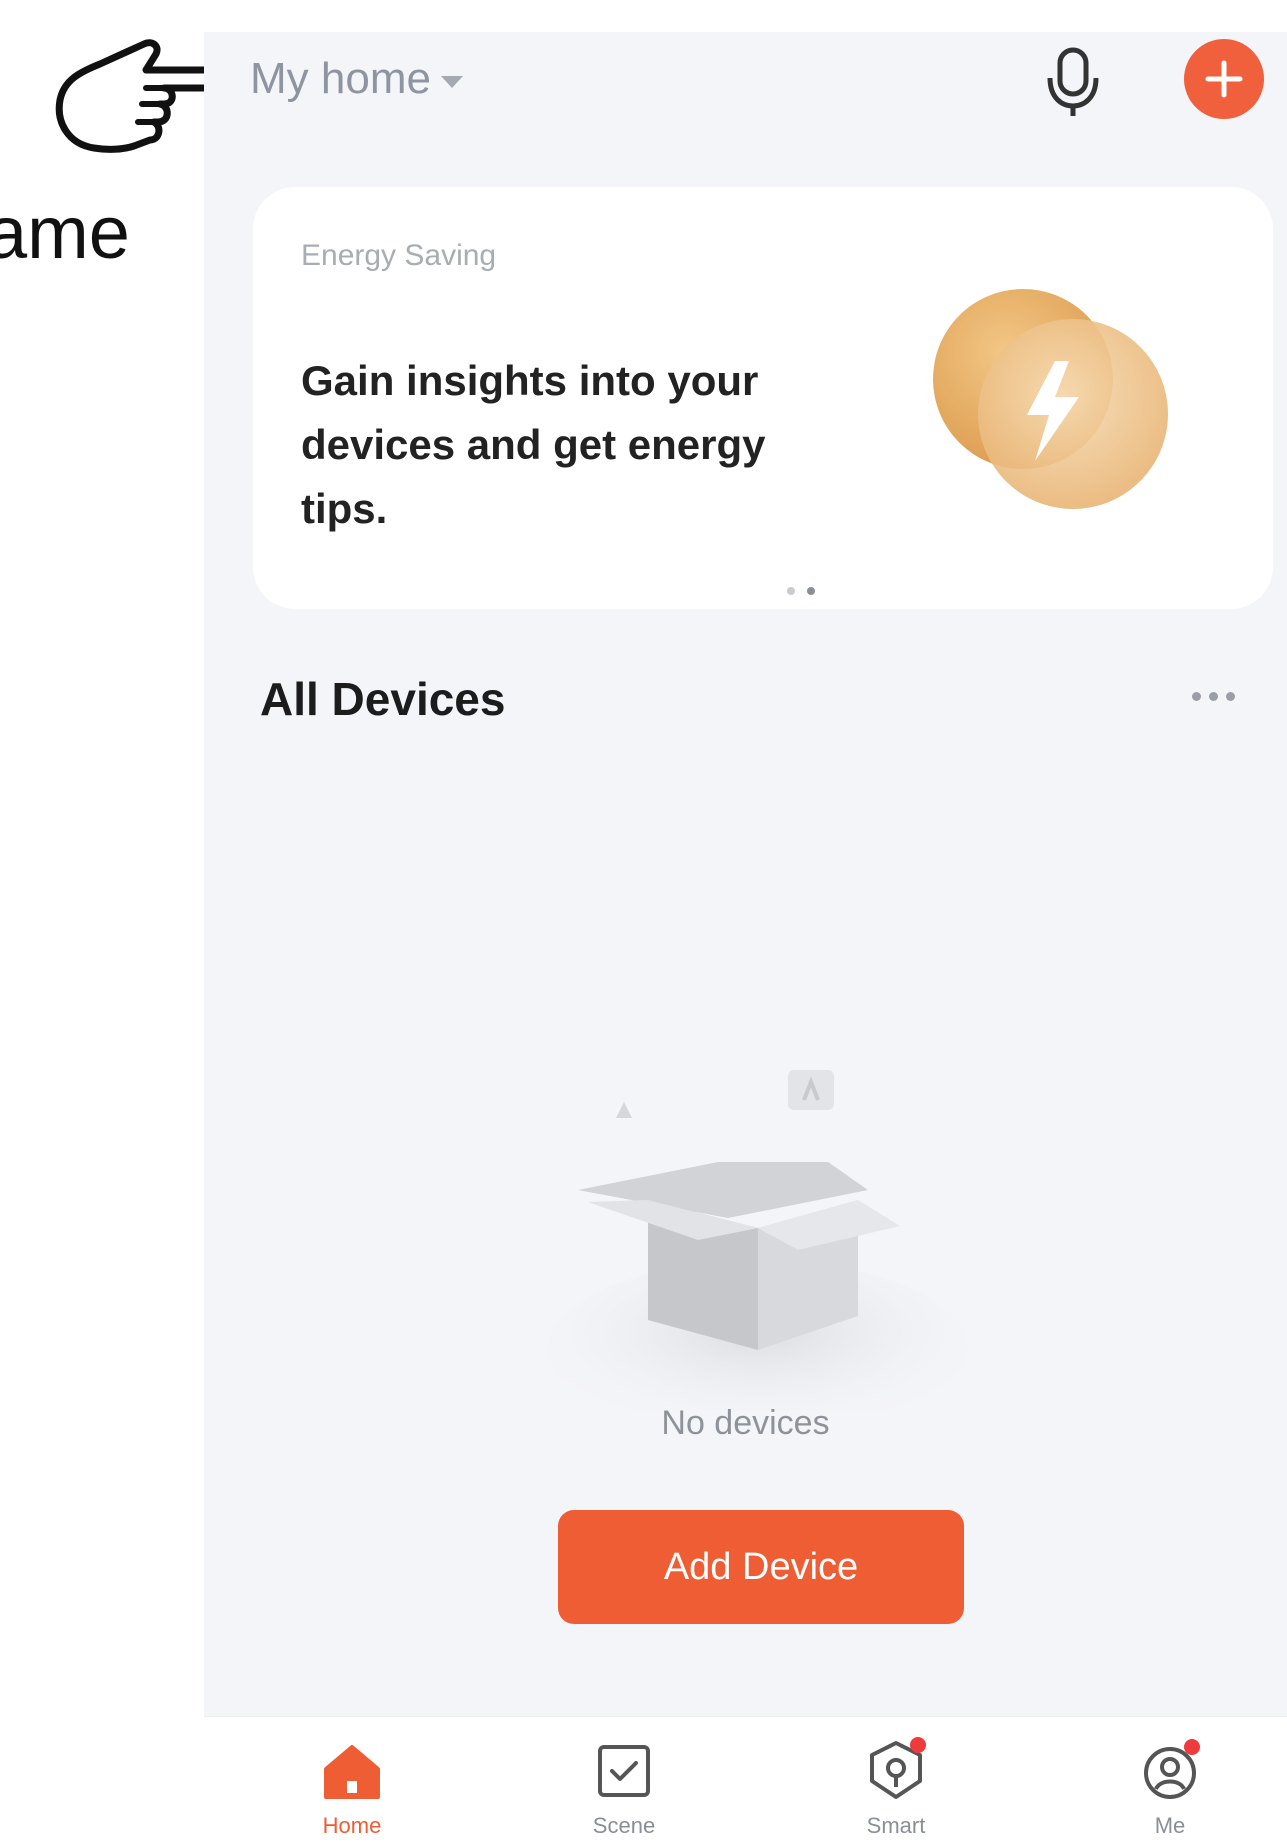 Image resolution: width=1287 pixels, height=1846 pixels. I want to click on tab-label: Me, so click(1170, 1825).